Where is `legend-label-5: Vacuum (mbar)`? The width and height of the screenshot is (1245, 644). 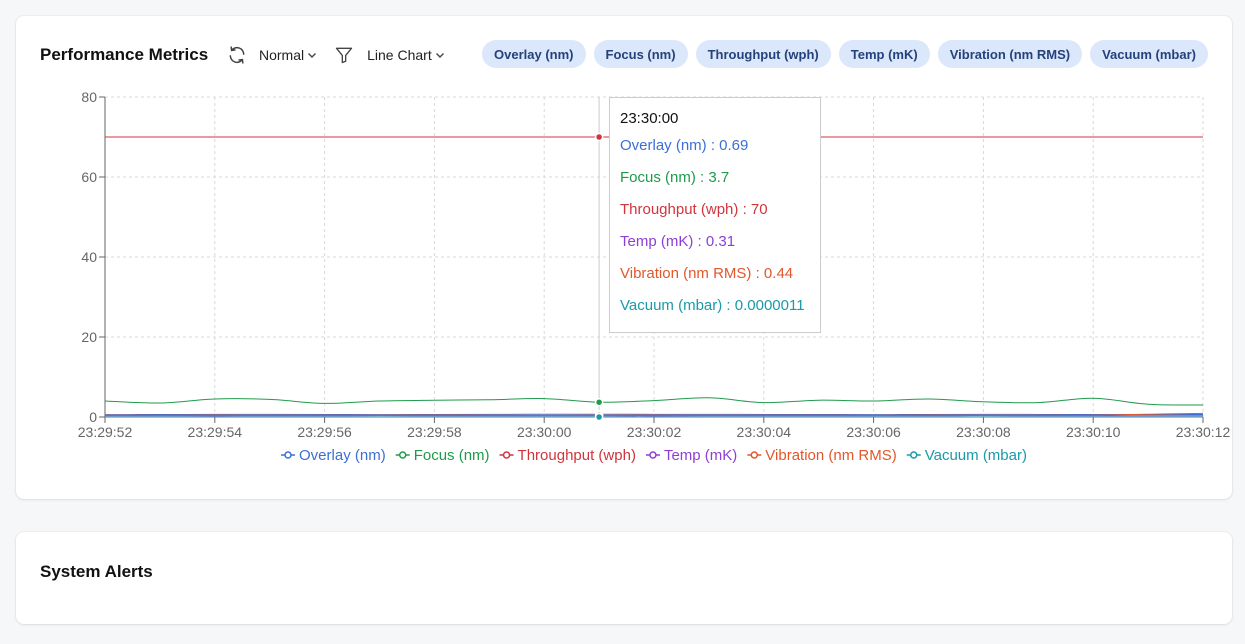
legend-label-5: Vacuum (mbar) is located at coordinates (976, 455).